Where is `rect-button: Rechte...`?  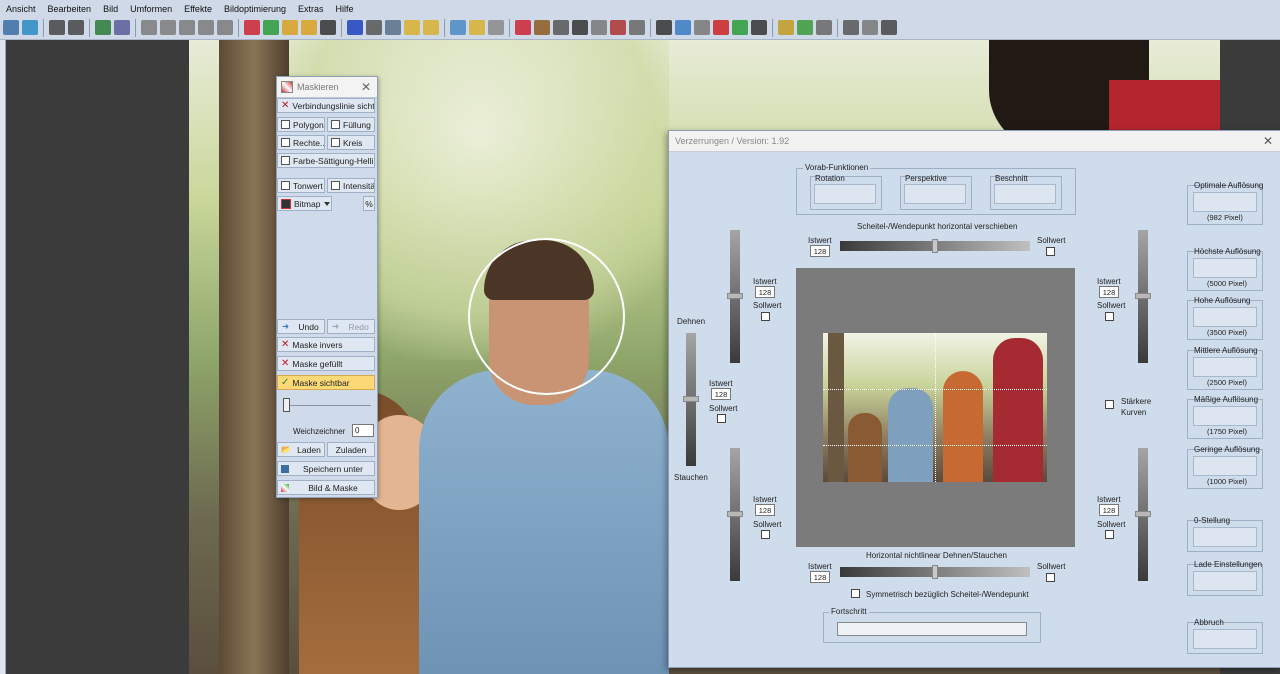 rect-button: Rechte... is located at coordinates (301, 142).